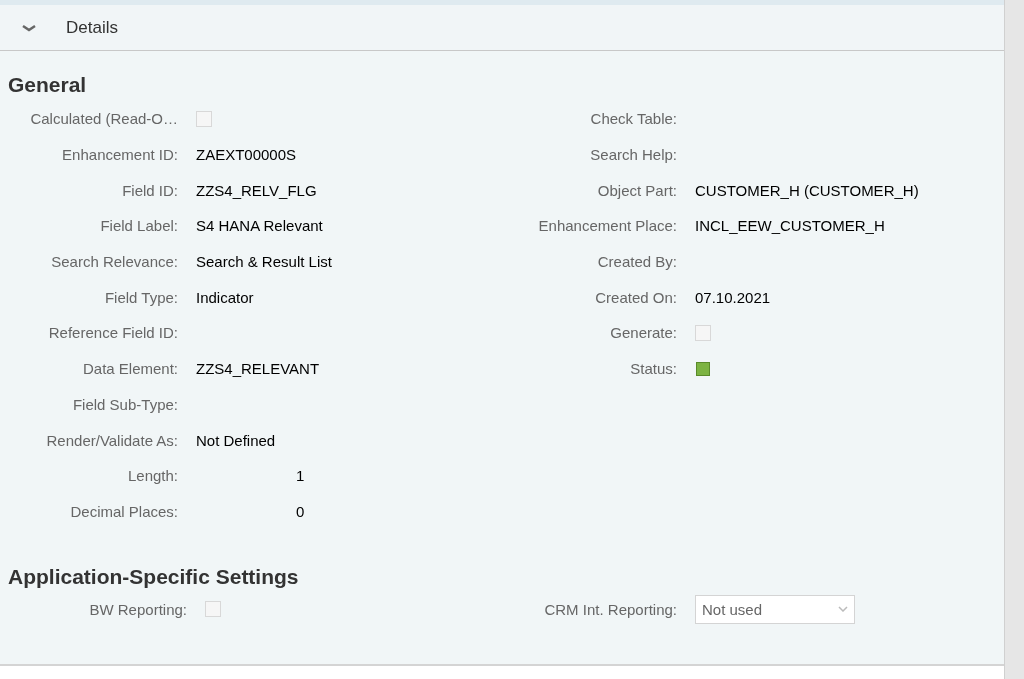  What do you see at coordinates (653, 369) in the screenshot?
I see `field-label: Status:` at bounding box center [653, 369].